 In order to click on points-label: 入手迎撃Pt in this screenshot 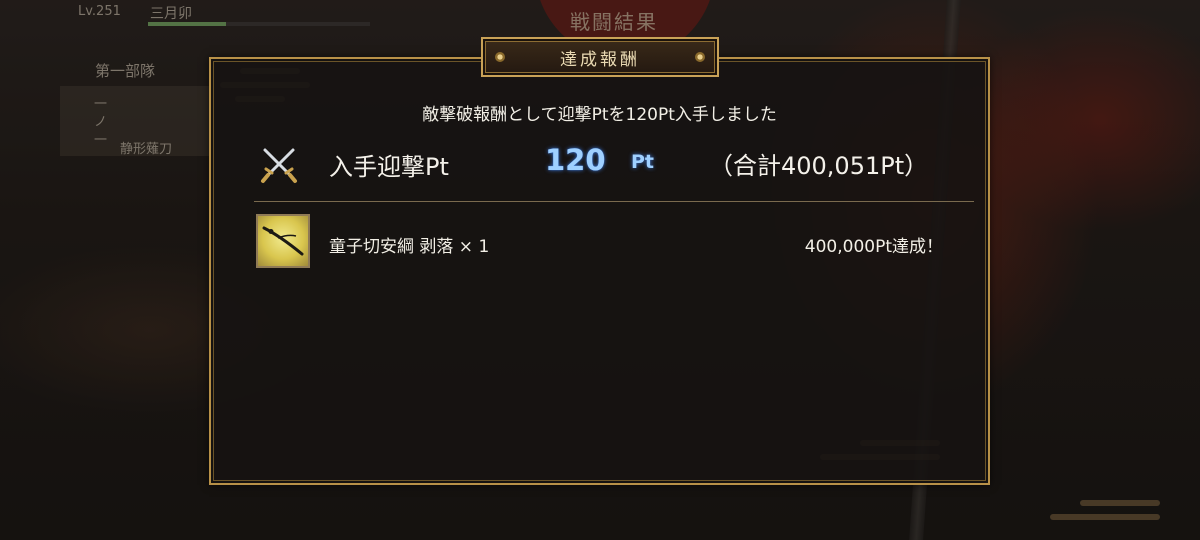, I will do `click(389, 167)`.